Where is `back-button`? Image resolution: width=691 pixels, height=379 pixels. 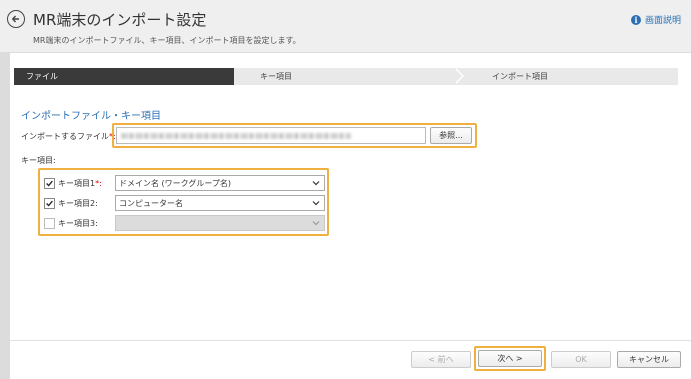 back-button is located at coordinates (16, 19).